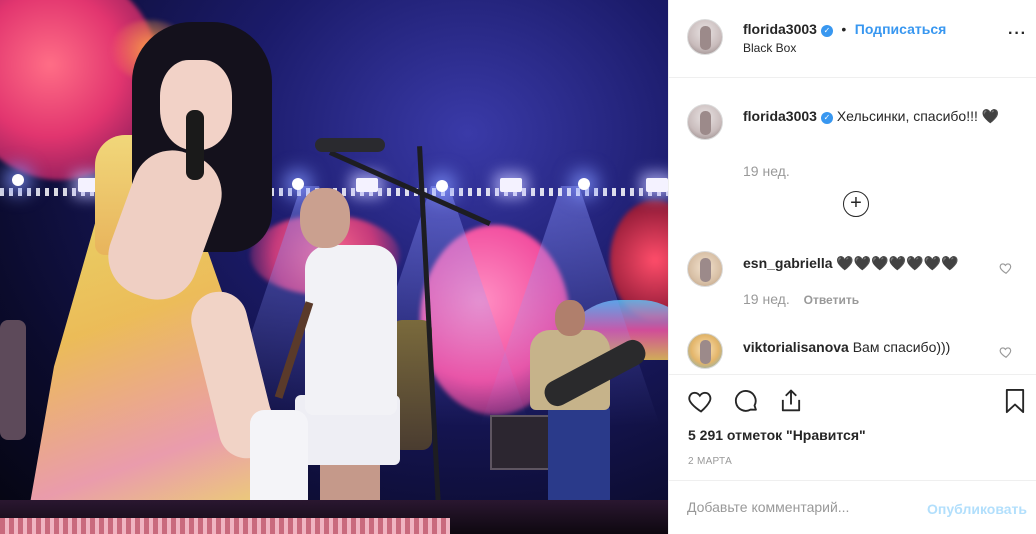  What do you see at coordinates (225, 526) in the screenshot?
I see `stage-riser` at bounding box center [225, 526].